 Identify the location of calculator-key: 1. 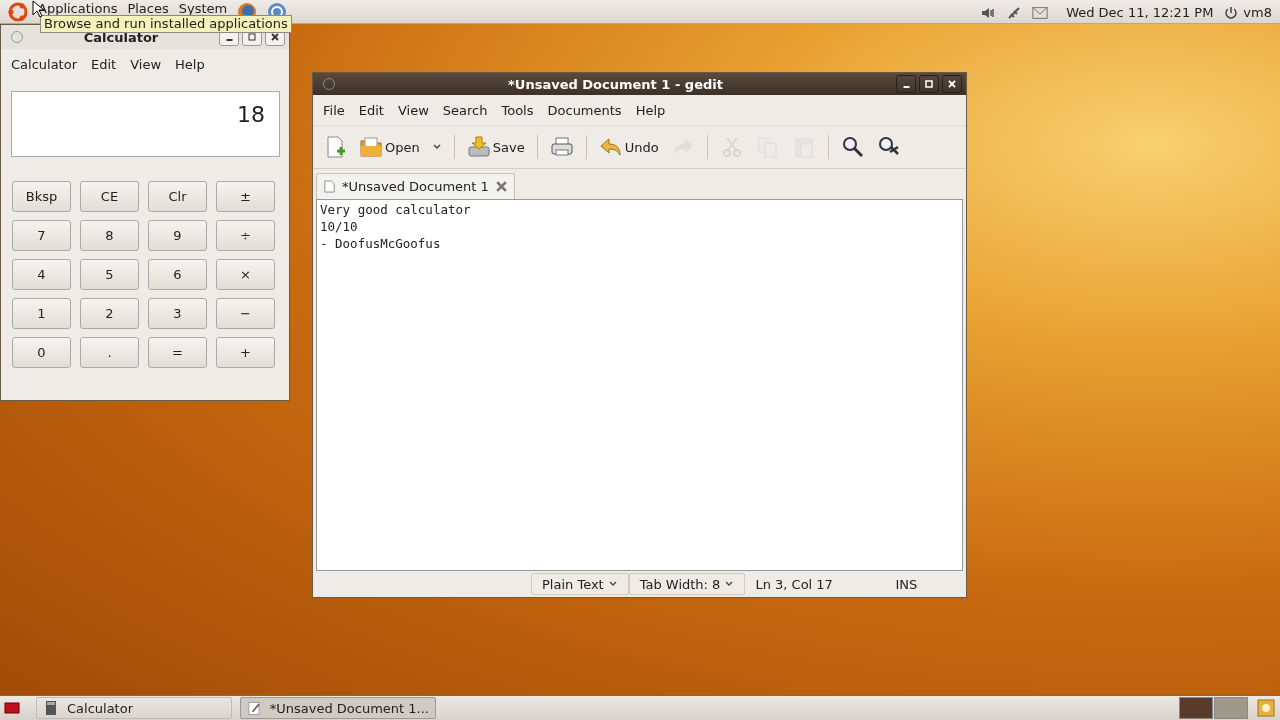
(41, 313).